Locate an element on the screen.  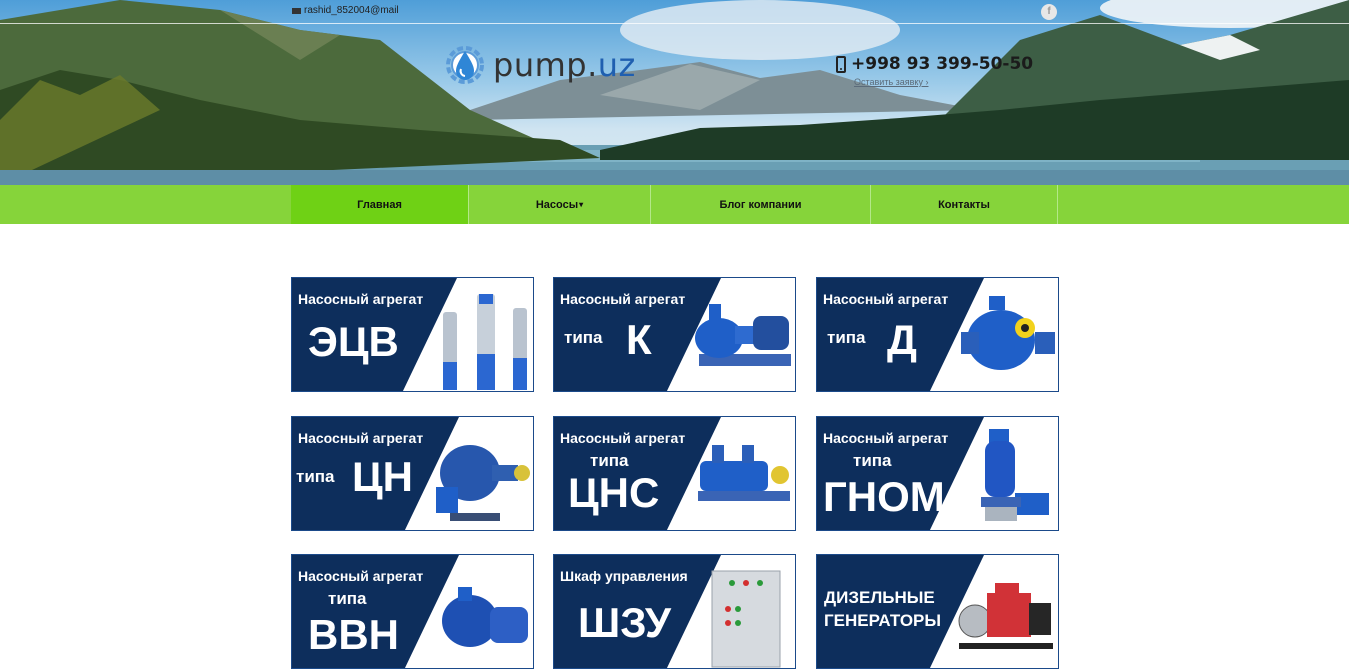
phone-contact: +998 93 399-50-50 is located at coordinates (934, 64).